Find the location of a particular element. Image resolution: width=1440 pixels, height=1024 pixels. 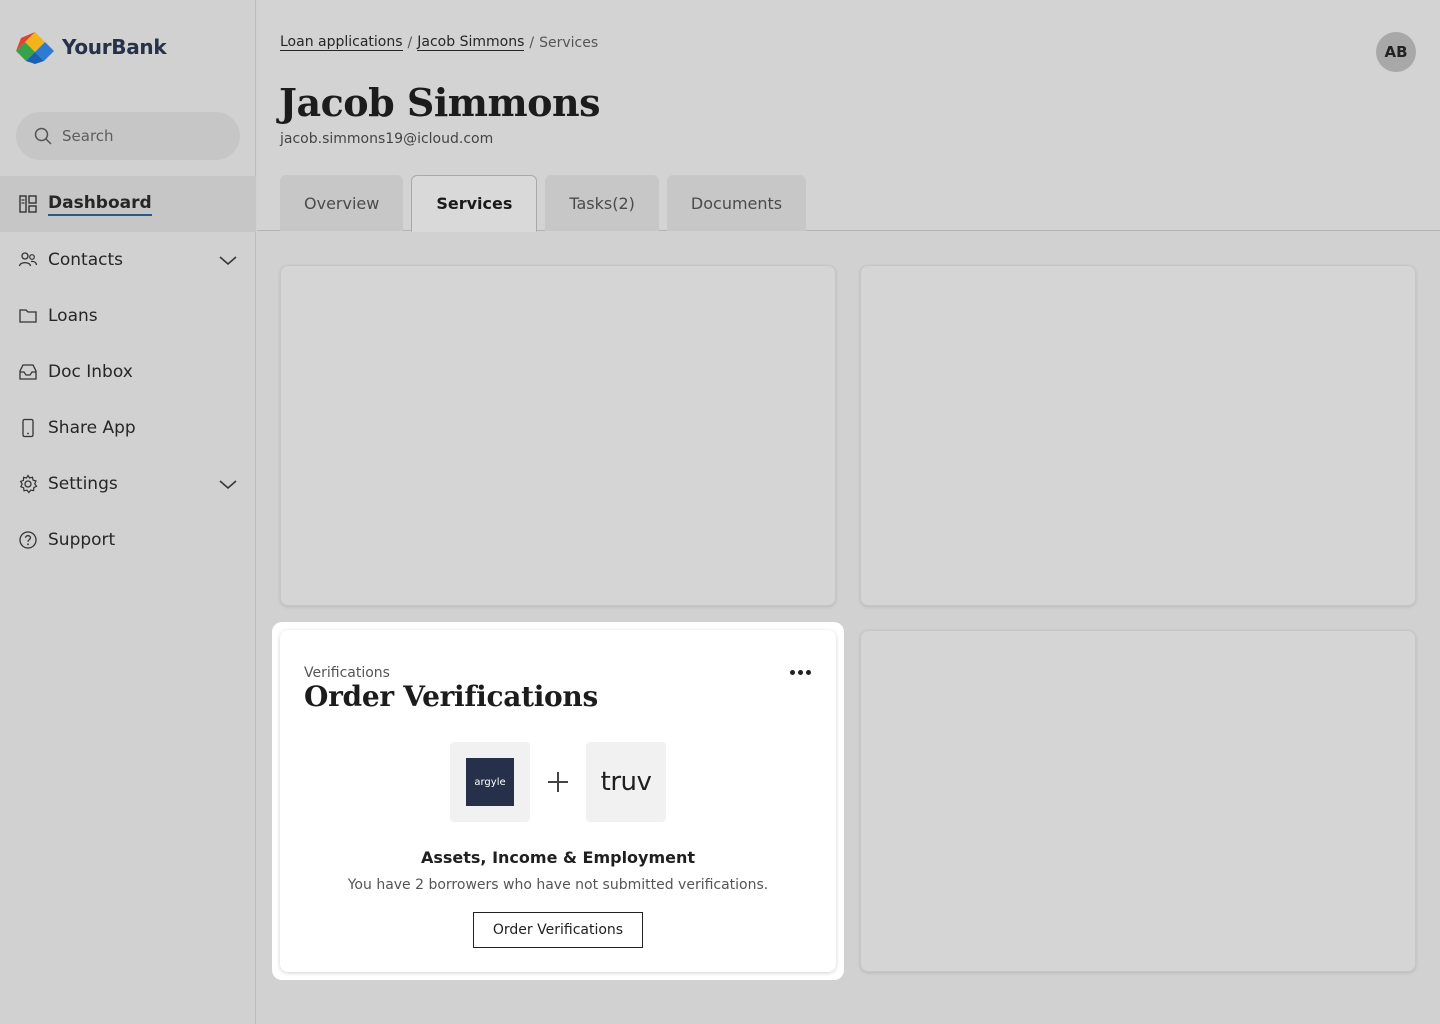

sidebar-item-loans: Loans is located at coordinates (128, 316).